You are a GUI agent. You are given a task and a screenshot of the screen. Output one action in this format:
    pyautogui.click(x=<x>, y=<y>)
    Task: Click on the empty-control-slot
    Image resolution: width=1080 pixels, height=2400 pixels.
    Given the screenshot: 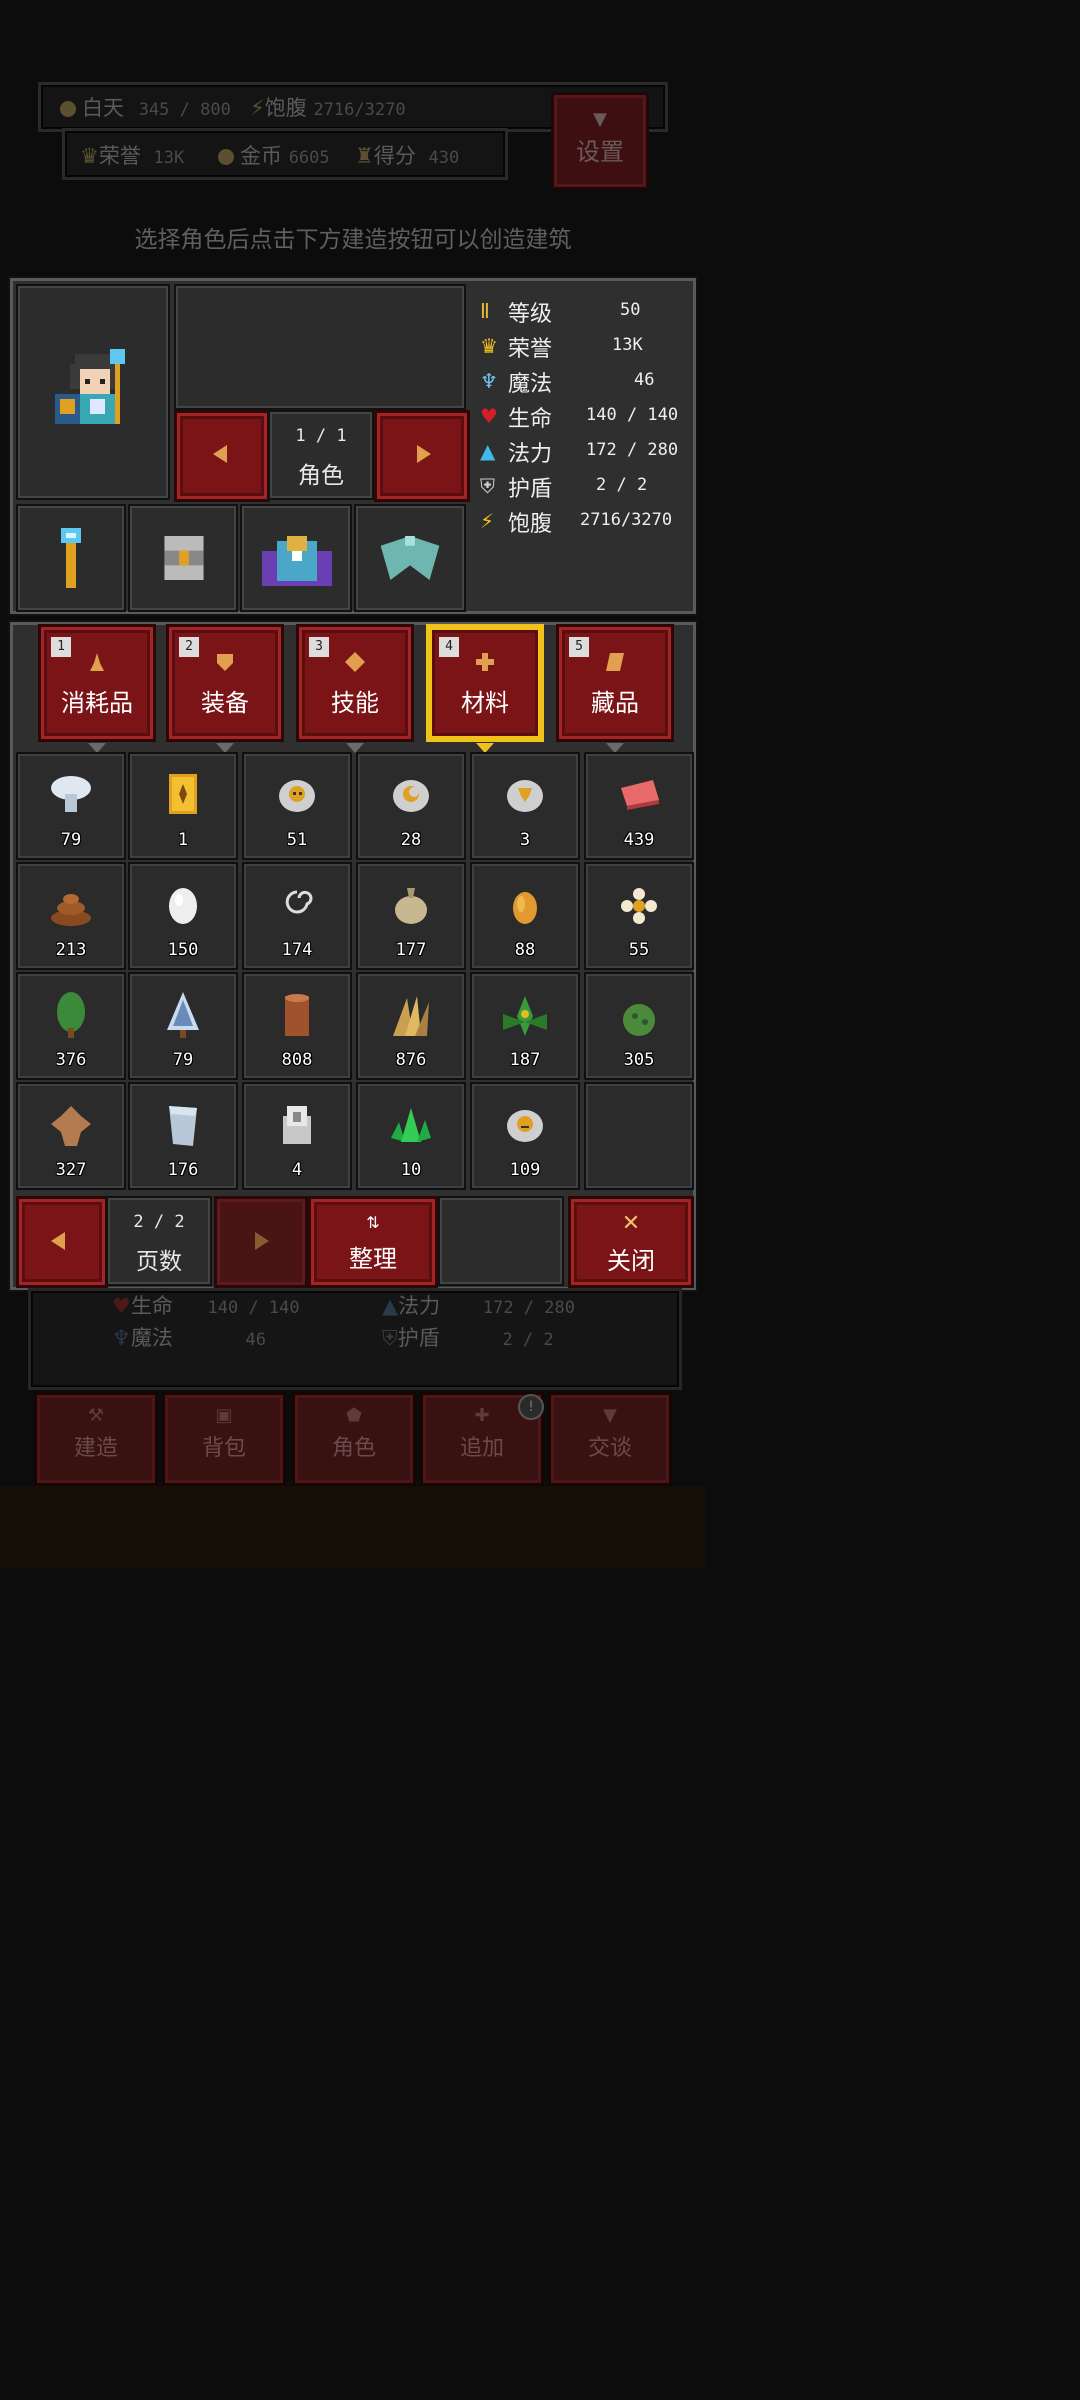 What is the action you would take?
    pyautogui.click(x=501, y=1241)
    